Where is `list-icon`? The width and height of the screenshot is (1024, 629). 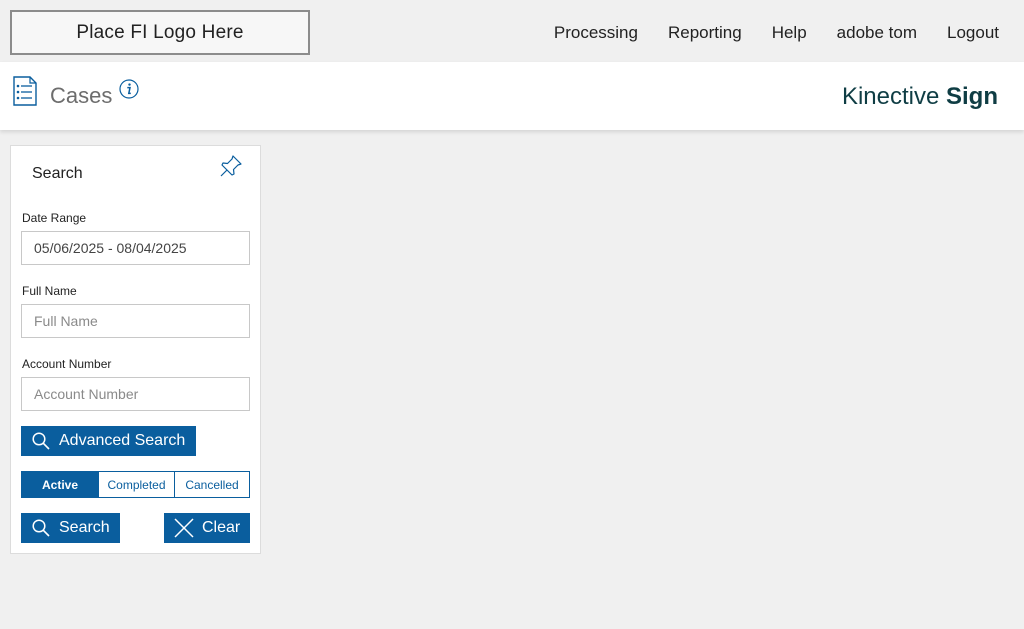 list-icon is located at coordinates (25, 91).